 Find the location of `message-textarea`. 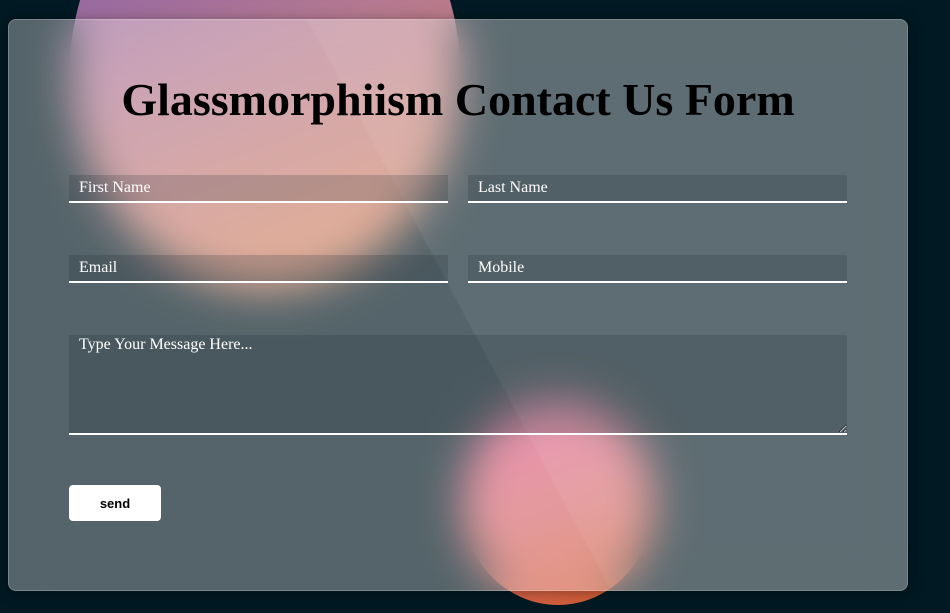

message-textarea is located at coordinates (458, 385).